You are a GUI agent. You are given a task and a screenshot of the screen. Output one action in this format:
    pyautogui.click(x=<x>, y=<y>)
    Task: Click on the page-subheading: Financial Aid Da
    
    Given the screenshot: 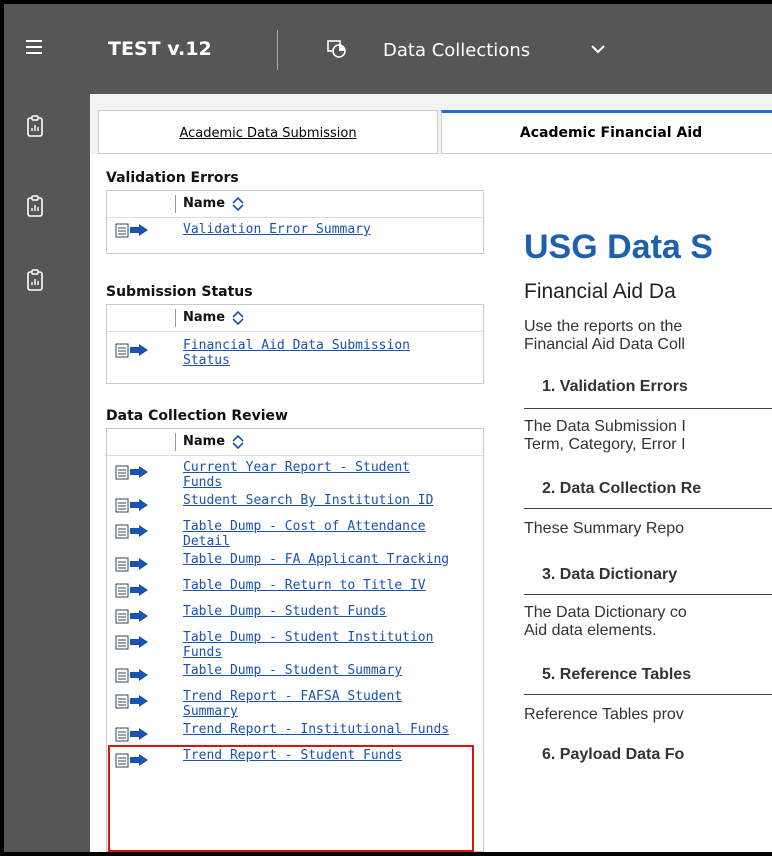 What is the action you would take?
    pyautogui.click(x=600, y=291)
    